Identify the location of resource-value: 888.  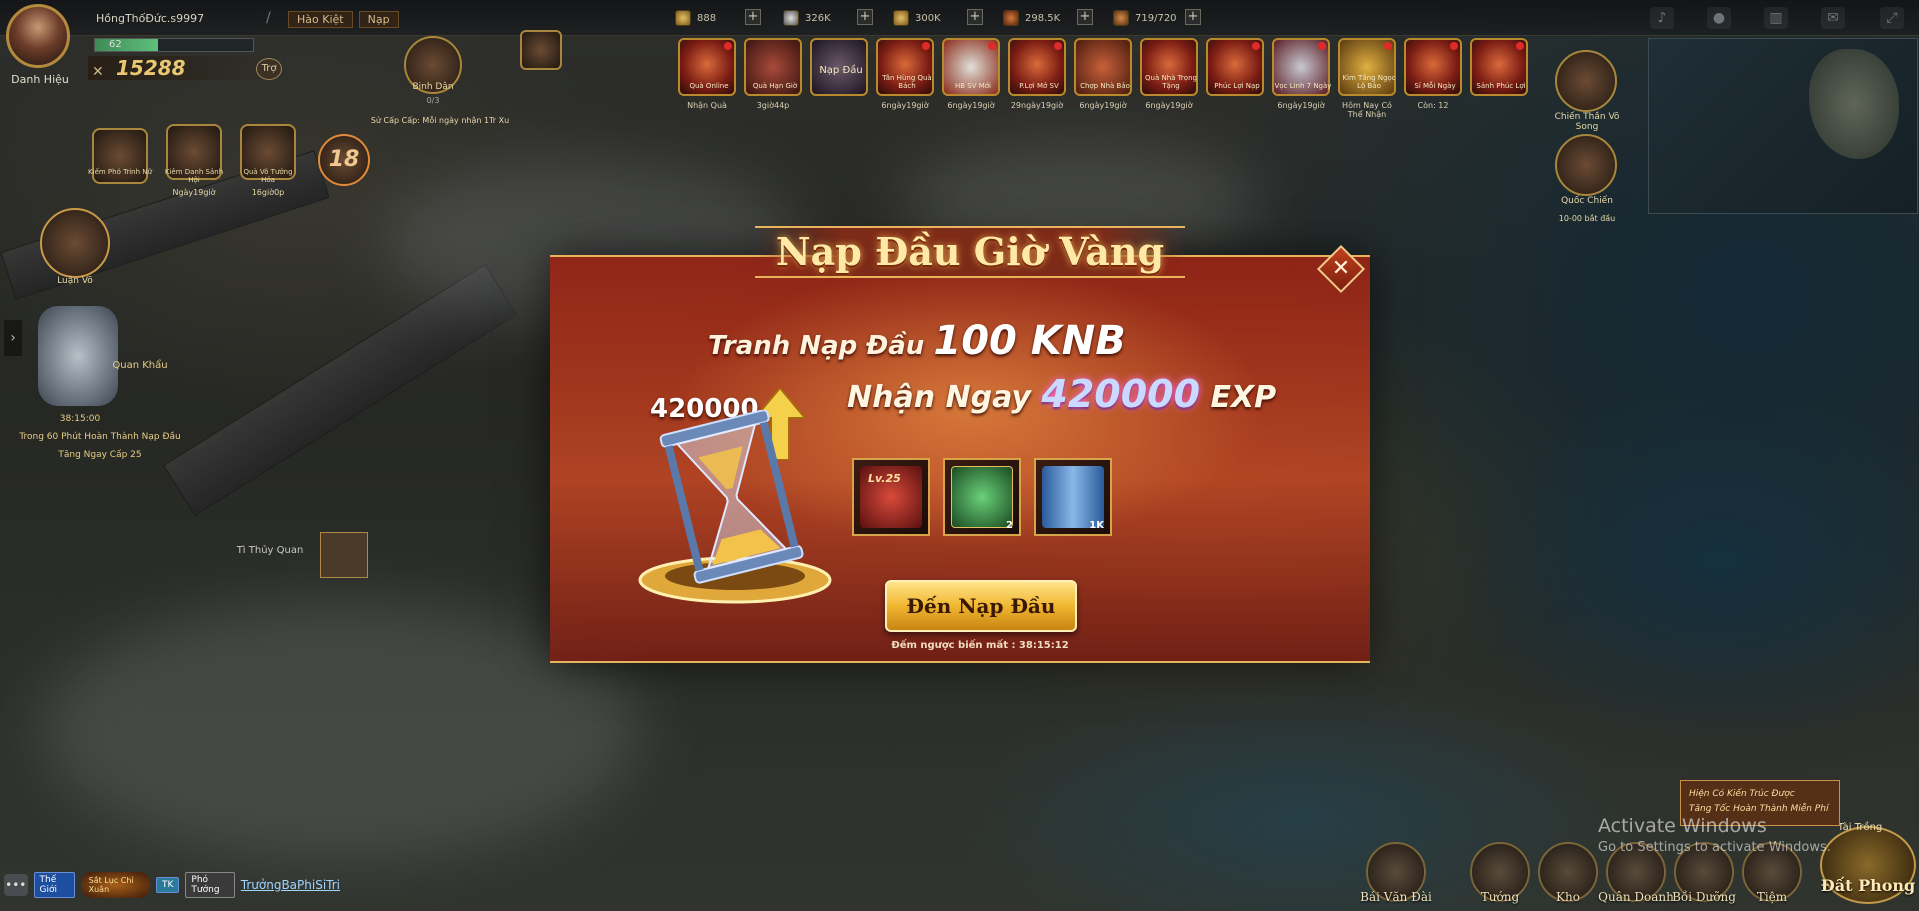
(707, 18).